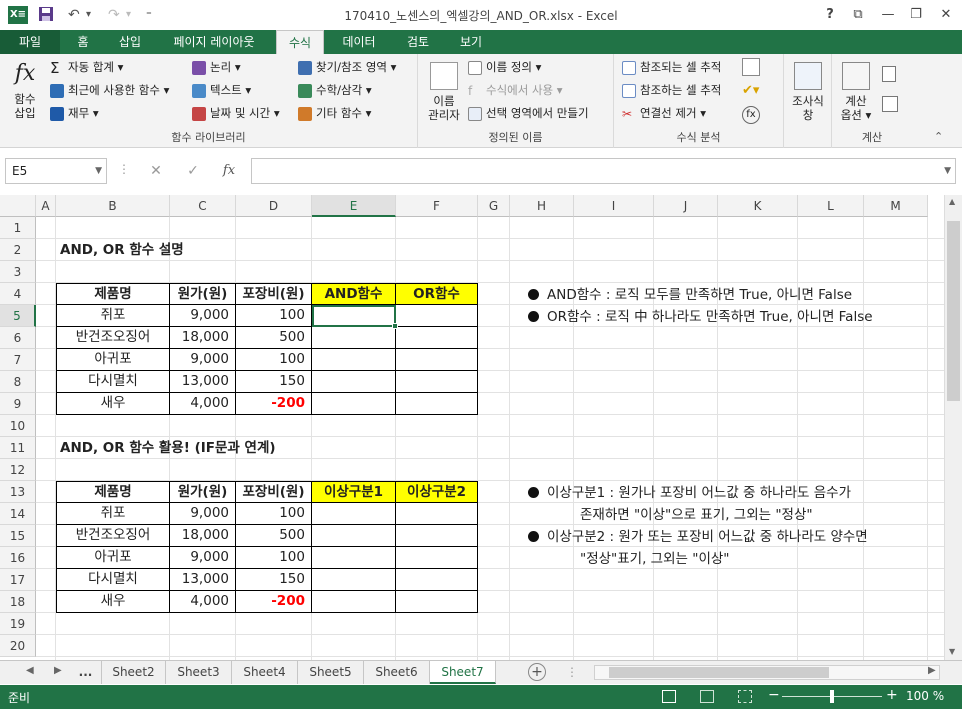  Describe the element at coordinates (946, 15) in the screenshot. I see `close-button: ✕` at that location.